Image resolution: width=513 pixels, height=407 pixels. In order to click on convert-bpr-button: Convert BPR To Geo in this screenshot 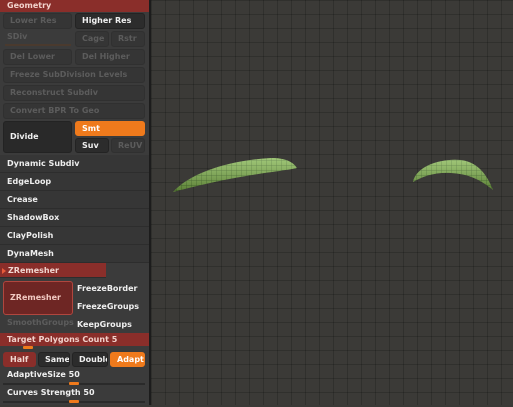, I will do `click(74, 111)`.